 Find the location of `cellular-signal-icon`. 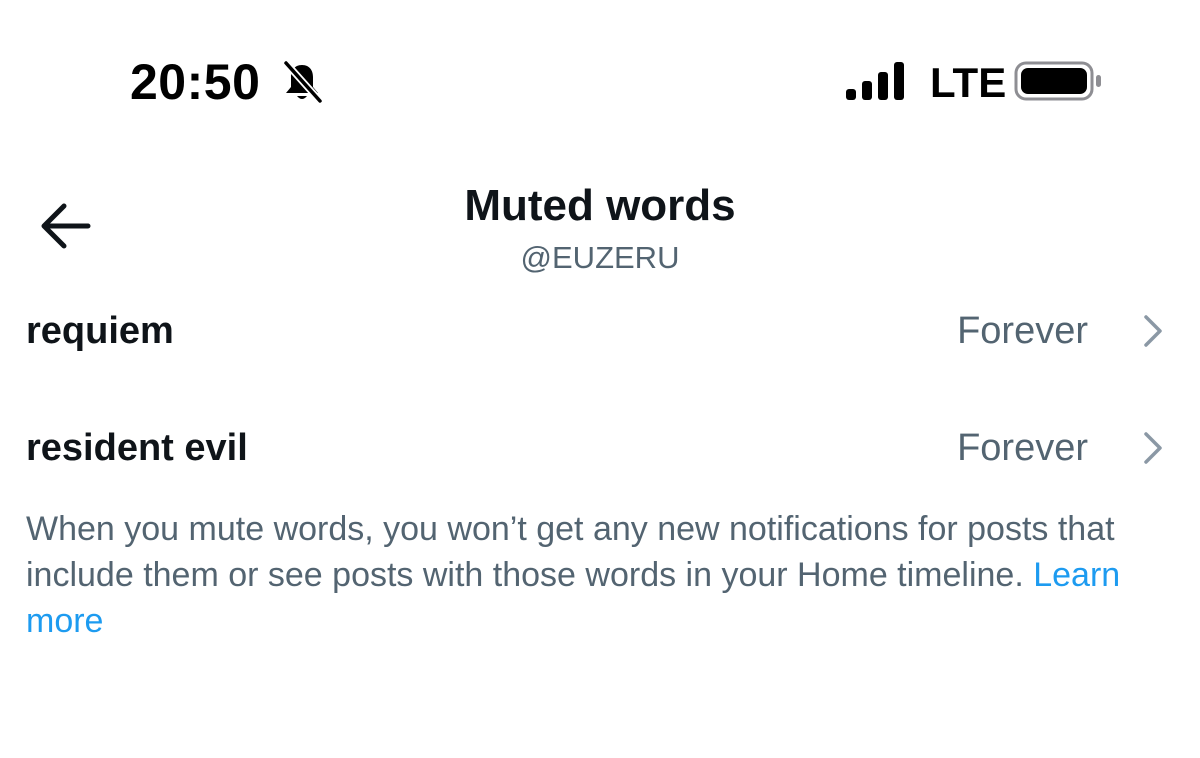

cellular-signal-icon is located at coordinates (875, 81).